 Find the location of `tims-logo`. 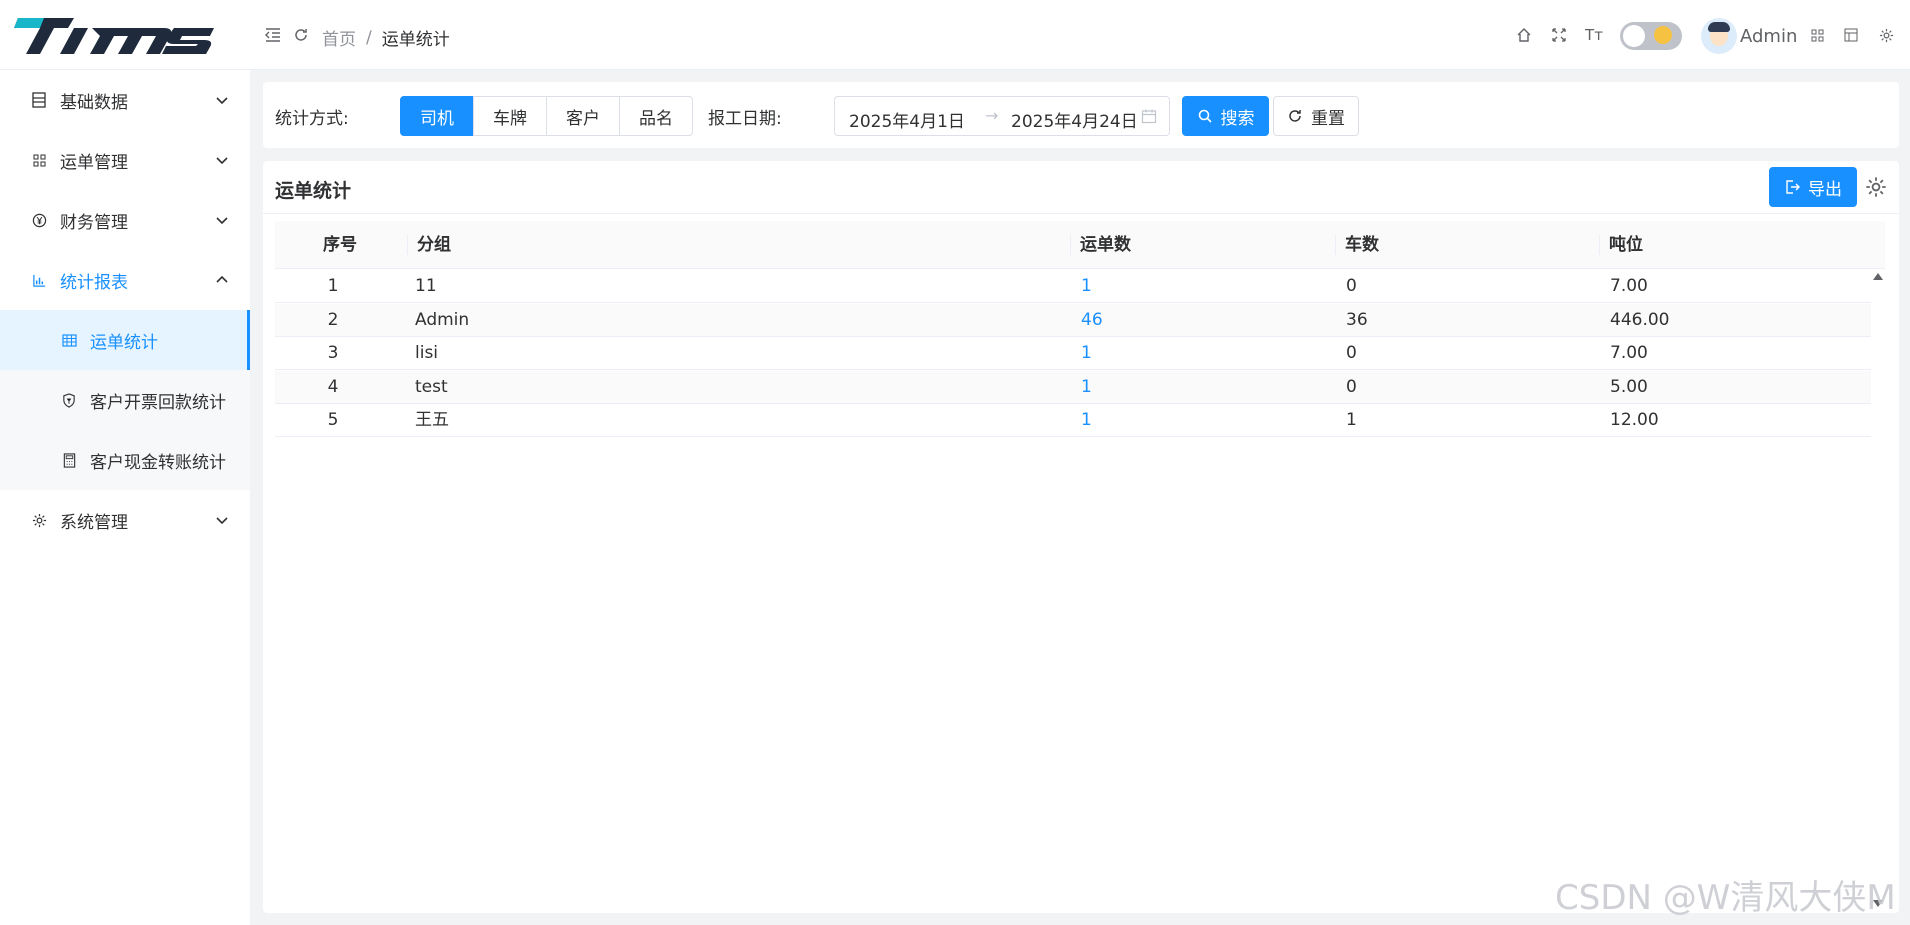

tims-logo is located at coordinates (114, 36).